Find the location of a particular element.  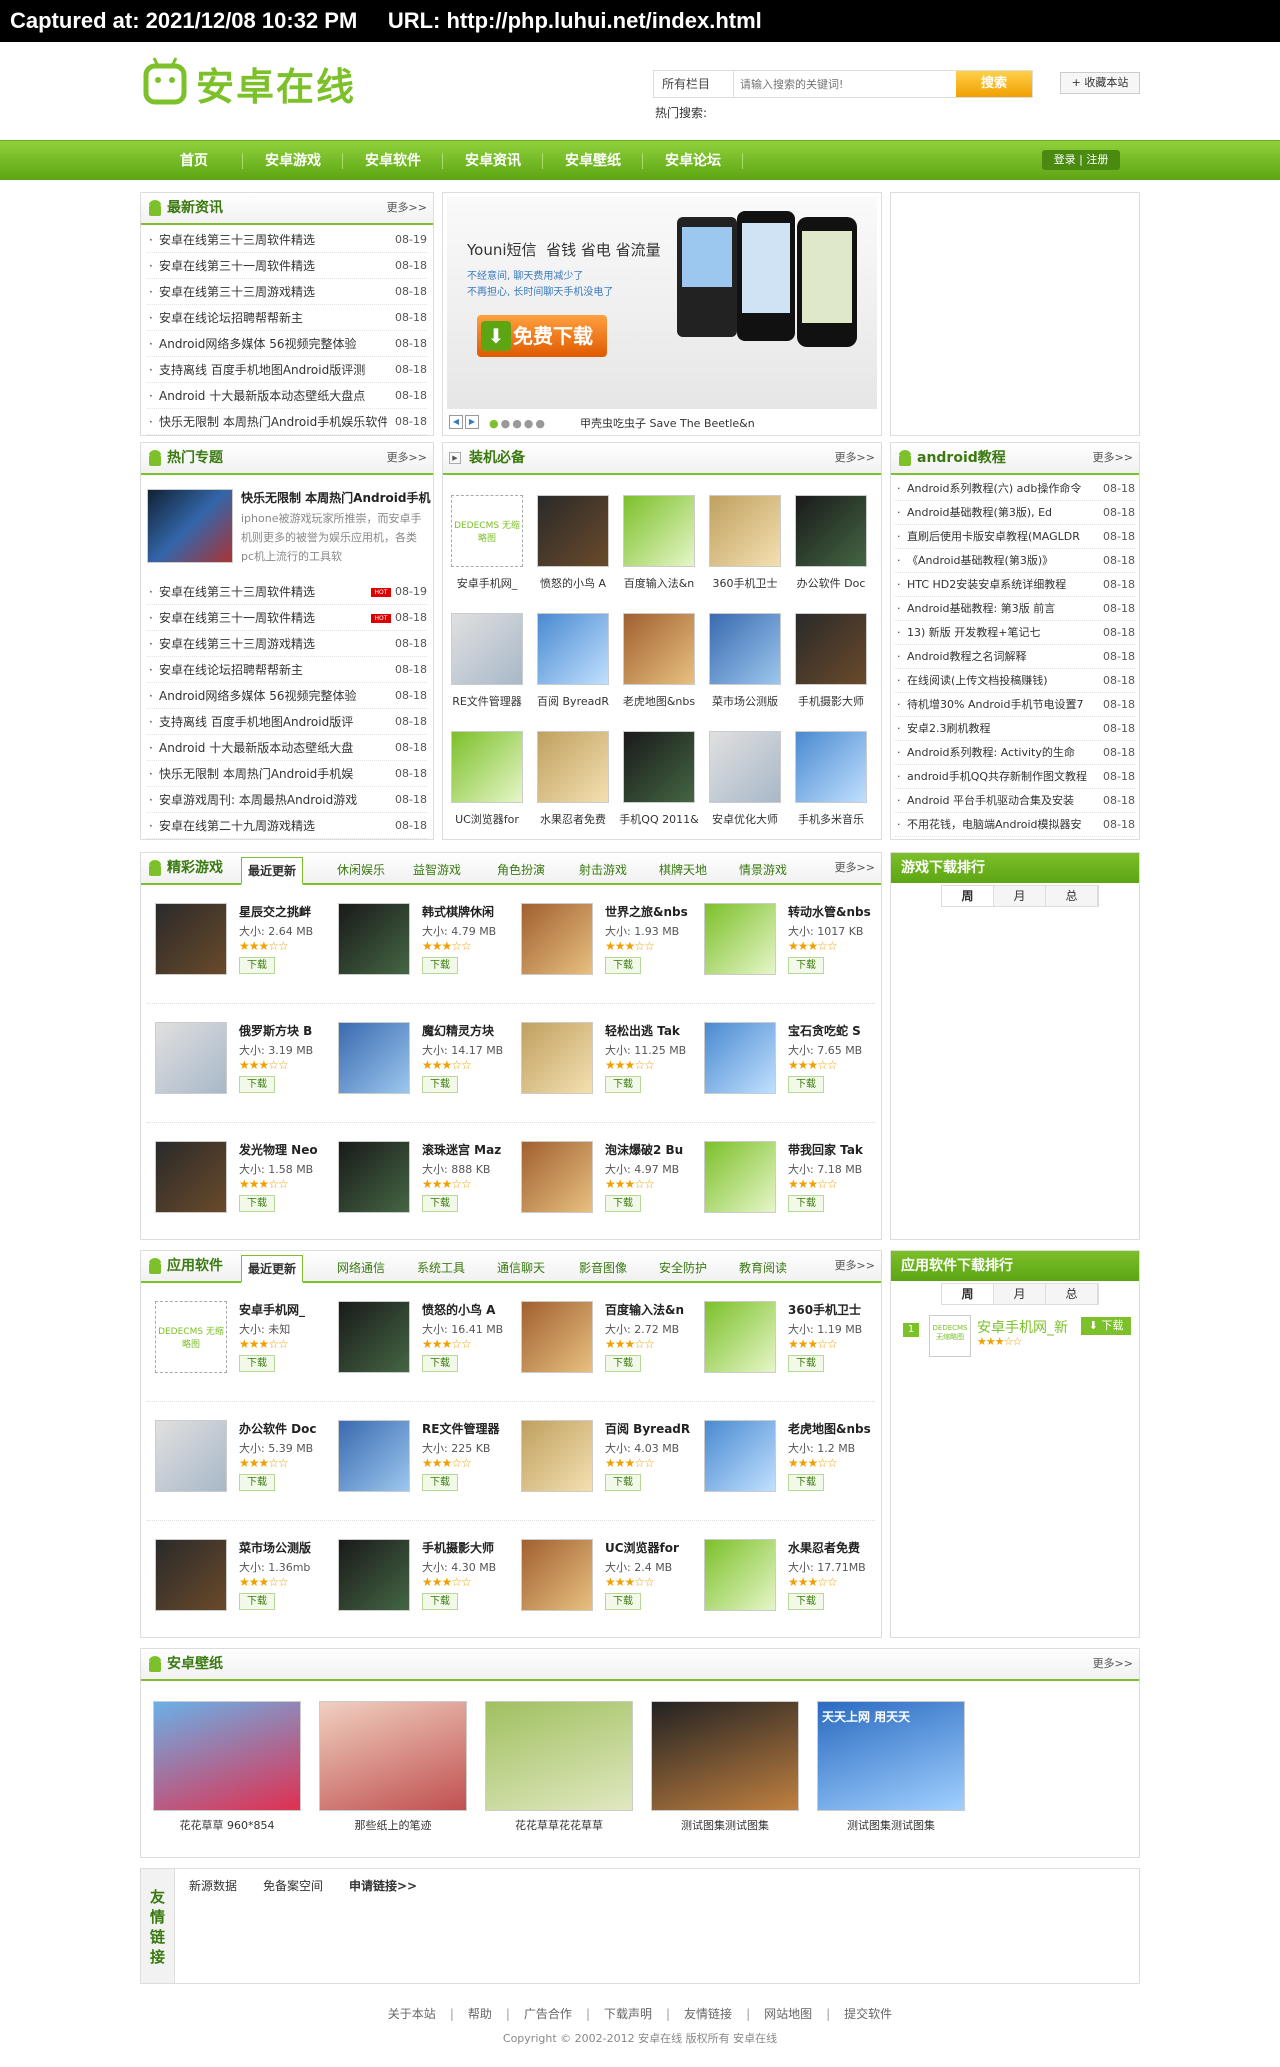

list-item: RE文件管理器 大小: 225 KB ★★★☆☆ 下载 is located at coordinates (420, 1461).